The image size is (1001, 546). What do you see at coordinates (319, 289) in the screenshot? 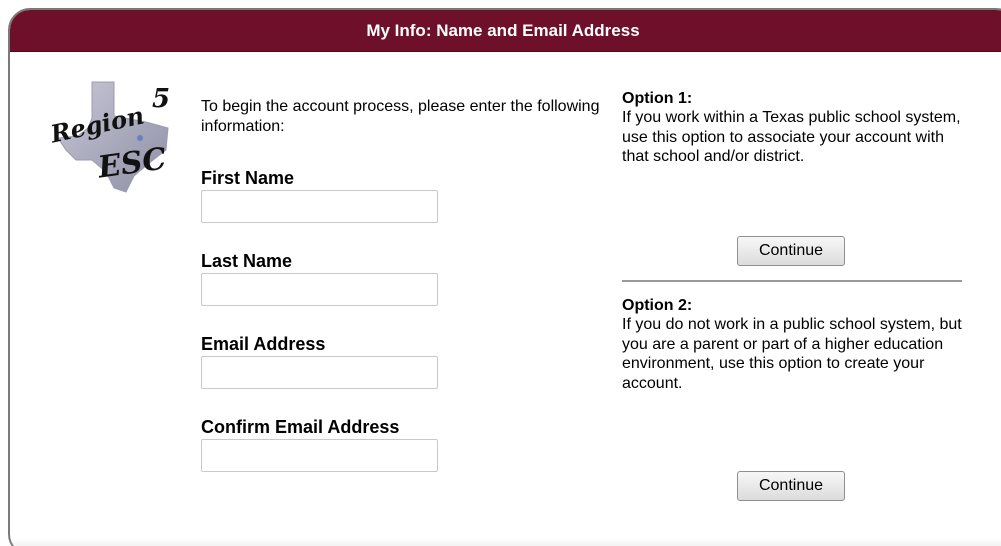
I see `last-name-field` at bounding box center [319, 289].